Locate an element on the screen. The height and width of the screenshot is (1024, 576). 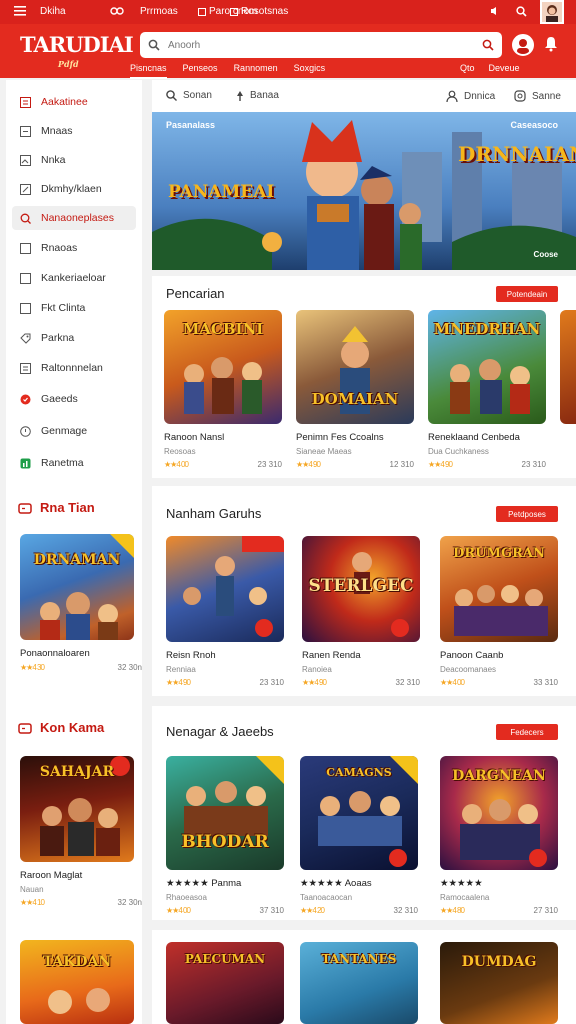
section-title: Nenagar & Jaeebs is located at coordinates (220, 731).